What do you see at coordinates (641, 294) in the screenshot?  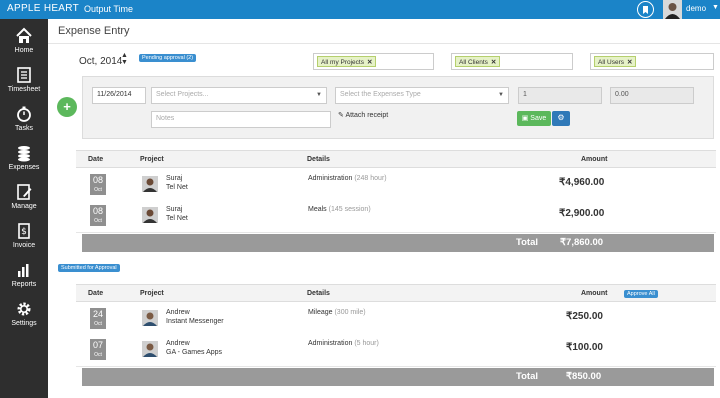 I see `approve-all-button: Approve All` at bounding box center [641, 294].